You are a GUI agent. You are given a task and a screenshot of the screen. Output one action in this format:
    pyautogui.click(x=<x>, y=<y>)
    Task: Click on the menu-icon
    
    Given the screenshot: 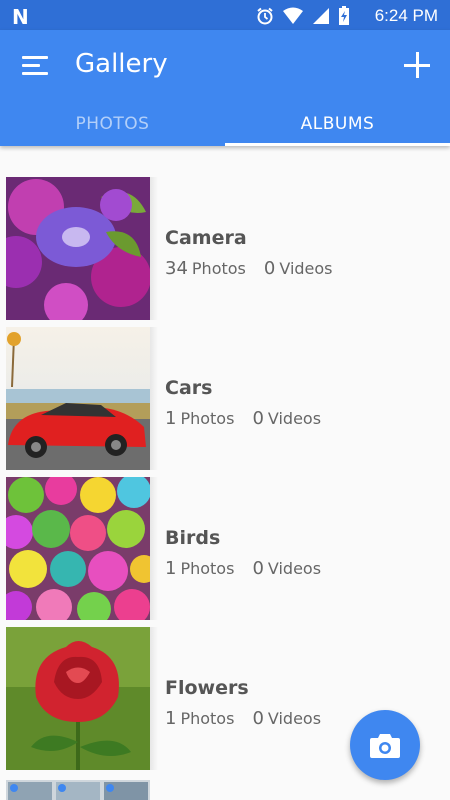 What is the action you would take?
    pyautogui.click(x=35, y=65)
    